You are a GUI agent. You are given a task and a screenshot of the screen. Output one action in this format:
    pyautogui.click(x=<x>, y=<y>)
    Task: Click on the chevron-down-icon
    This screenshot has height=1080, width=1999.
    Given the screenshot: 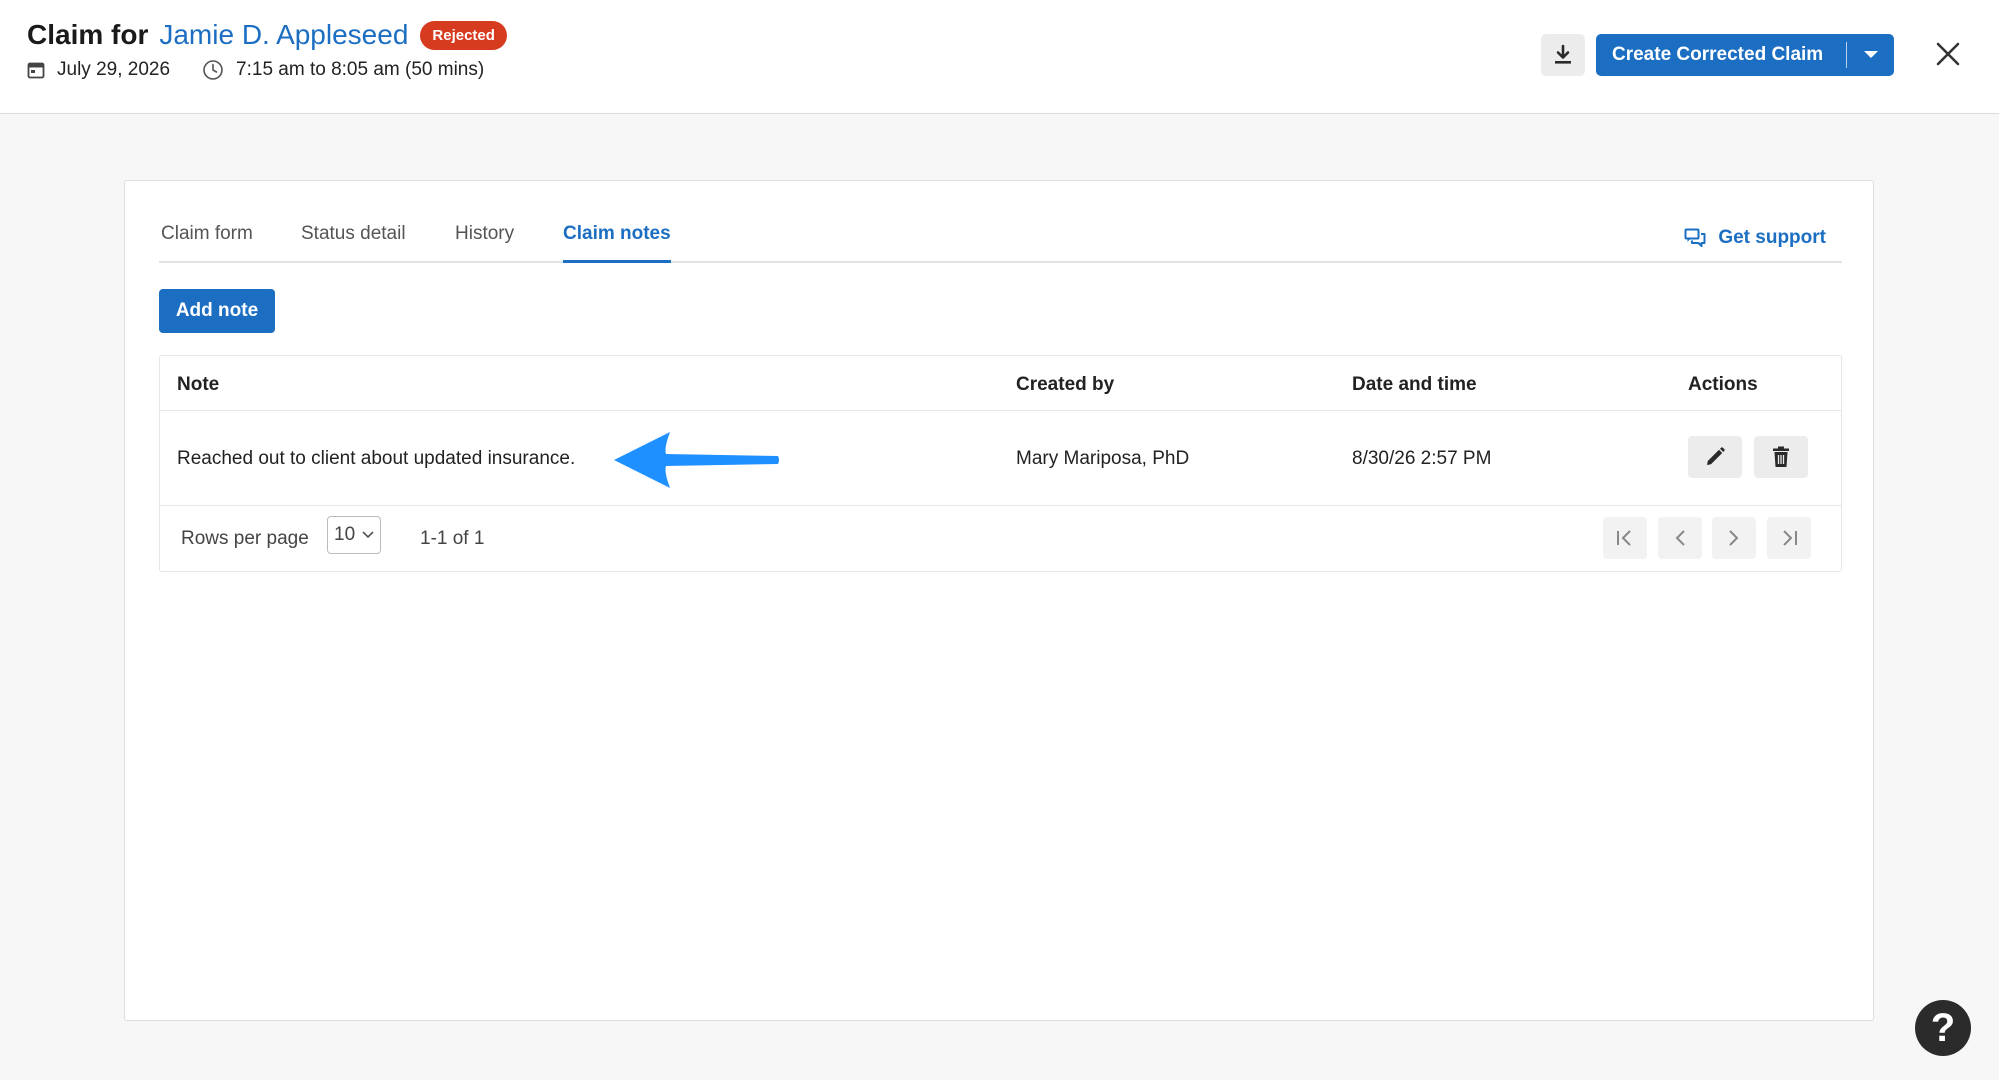 What is the action you would take?
    pyautogui.click(x=368, y=535)
    